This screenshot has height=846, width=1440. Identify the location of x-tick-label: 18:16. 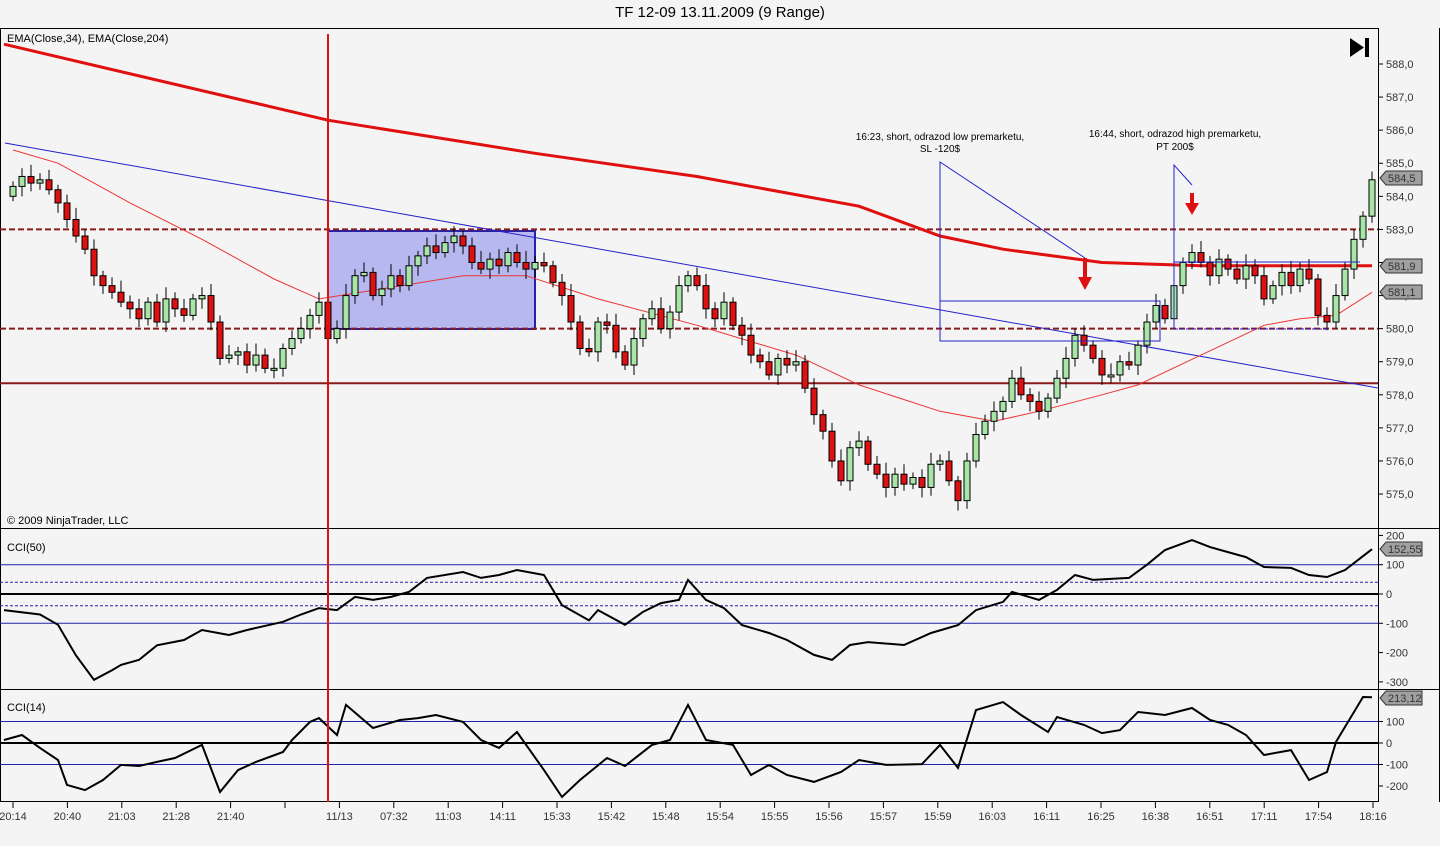
(1373, 817).